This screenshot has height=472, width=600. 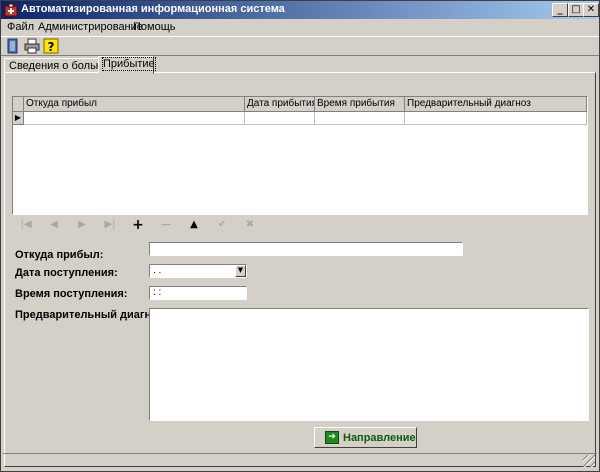 What do you see at coordinates (576, 10) in the screenshot?
I see `maximize-button: □` at bounding box center [576, 10].